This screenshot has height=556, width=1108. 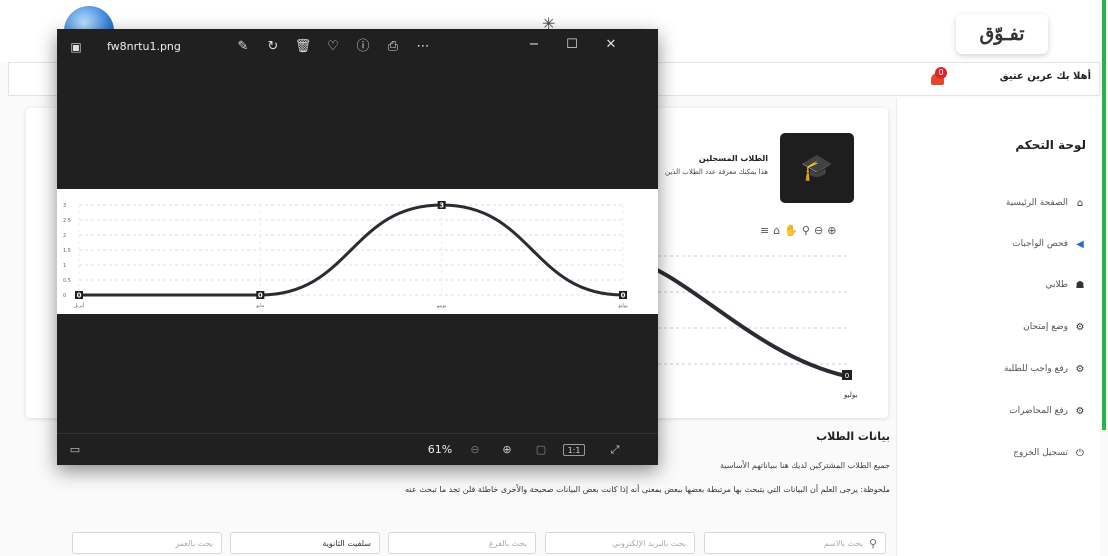 I want to click on actual-size-button: 1:1, so click(x=574, y=450).